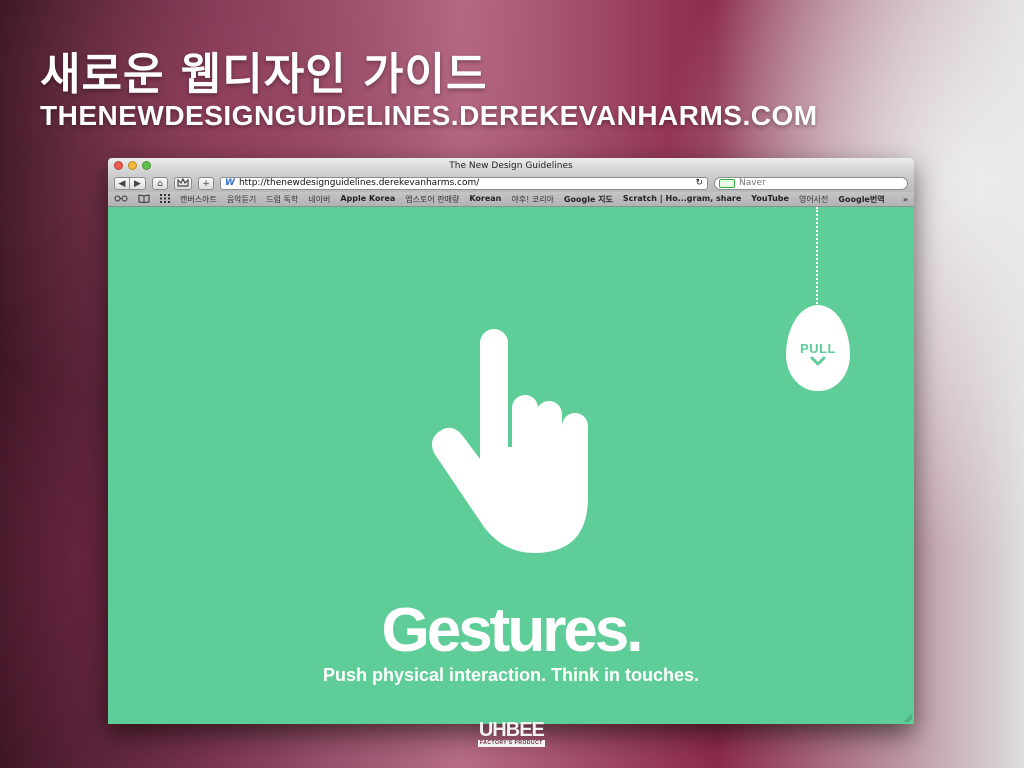 This screenshot has height=768, width=1024. I want to click on title-bar: The New Design Guidelines, so click(511, 166).